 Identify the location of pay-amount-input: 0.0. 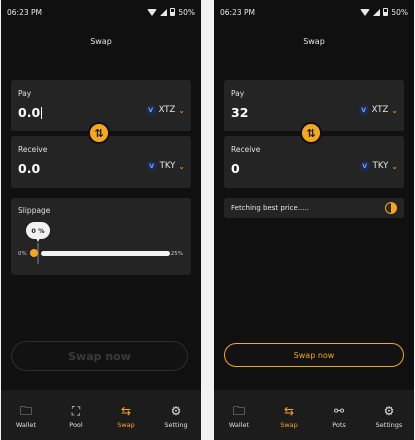
(30, 112).